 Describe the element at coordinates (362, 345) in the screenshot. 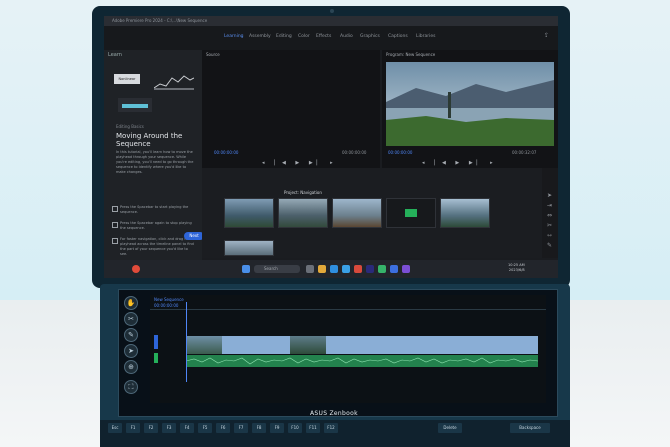

I see `video-clip` at that location.